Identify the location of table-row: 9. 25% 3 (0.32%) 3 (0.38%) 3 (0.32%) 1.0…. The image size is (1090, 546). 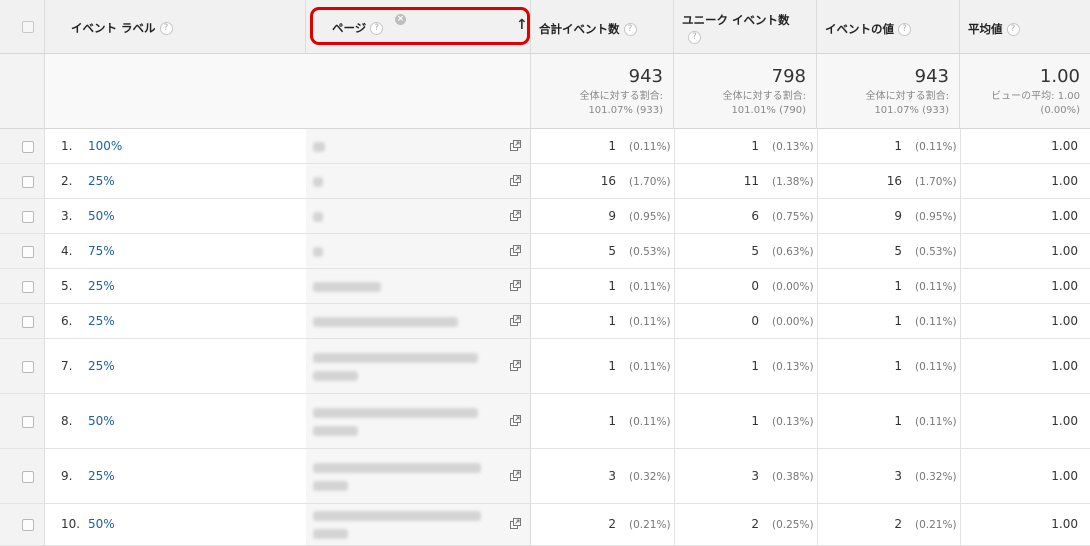
(545, 476).